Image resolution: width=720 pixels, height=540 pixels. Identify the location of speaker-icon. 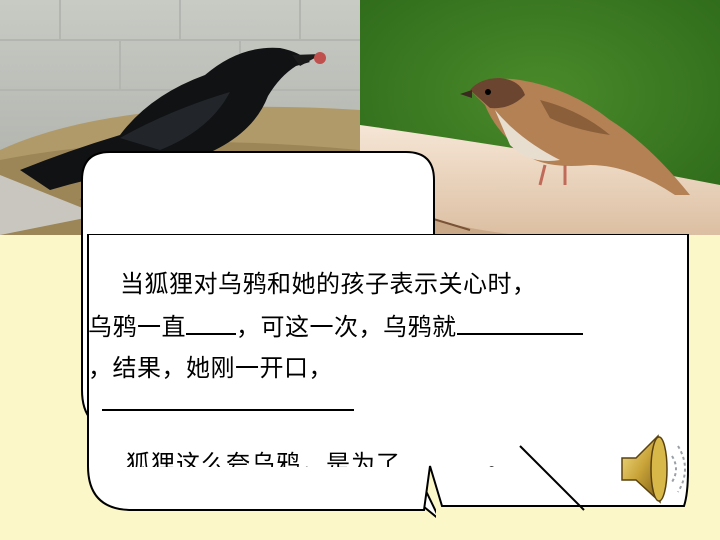
(654, 469).